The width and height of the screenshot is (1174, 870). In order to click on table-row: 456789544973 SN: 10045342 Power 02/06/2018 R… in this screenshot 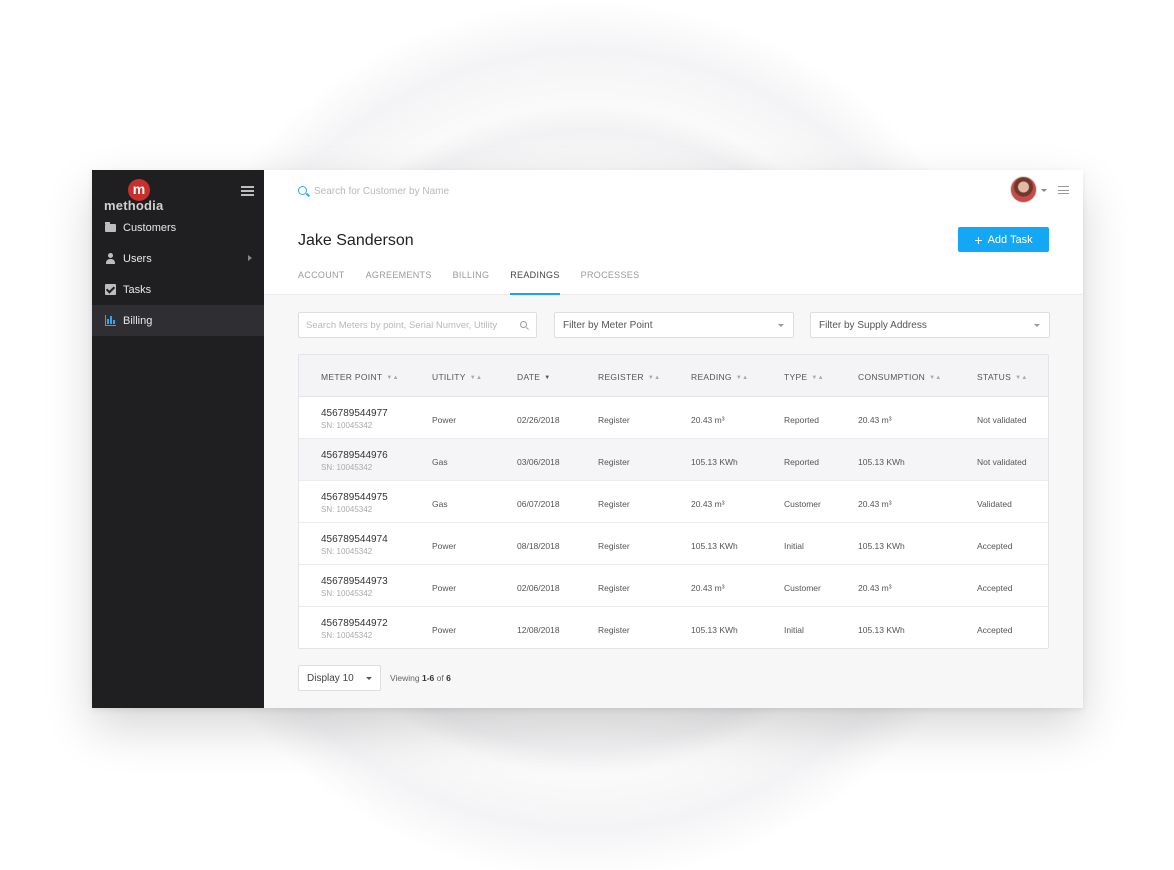, I will do `click(673, 586)`.